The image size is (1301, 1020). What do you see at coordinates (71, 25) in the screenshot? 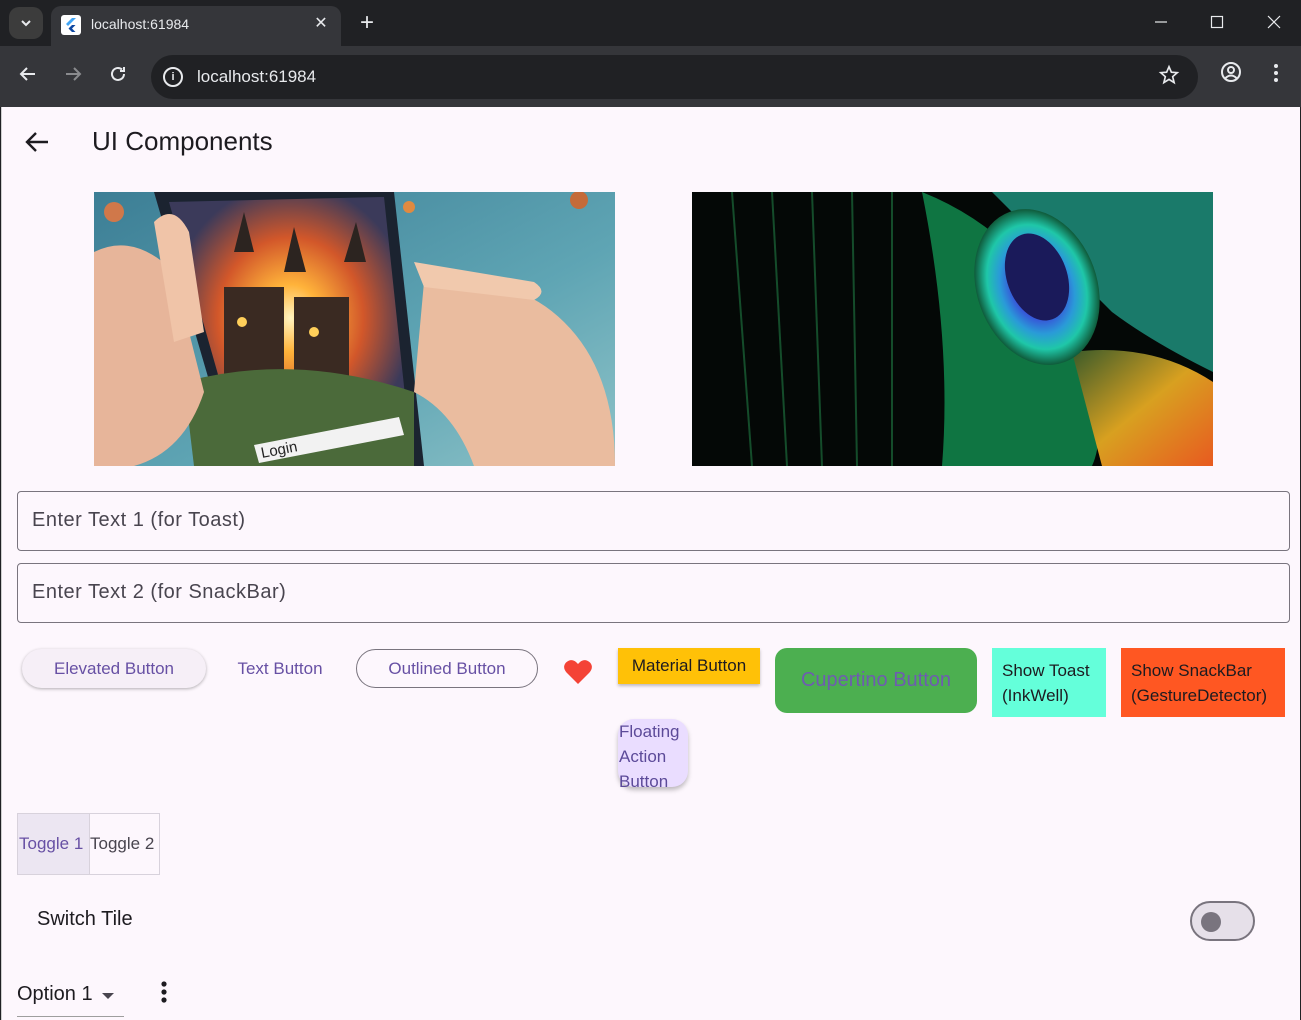
I see `flutter-icon` at bounding box center [71, 25].